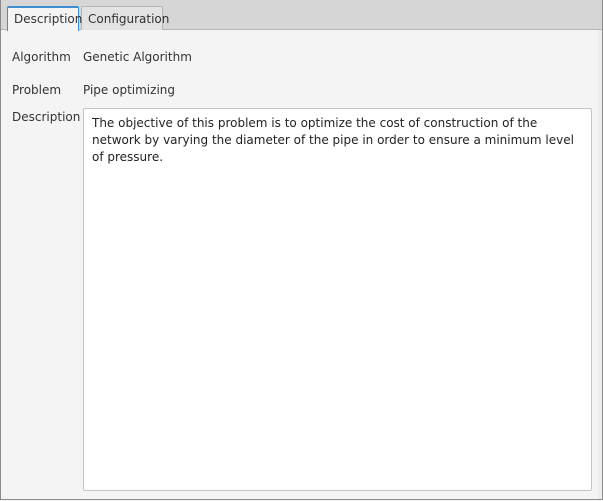  I want to click on problem-label: Problem, so click(37, 90).